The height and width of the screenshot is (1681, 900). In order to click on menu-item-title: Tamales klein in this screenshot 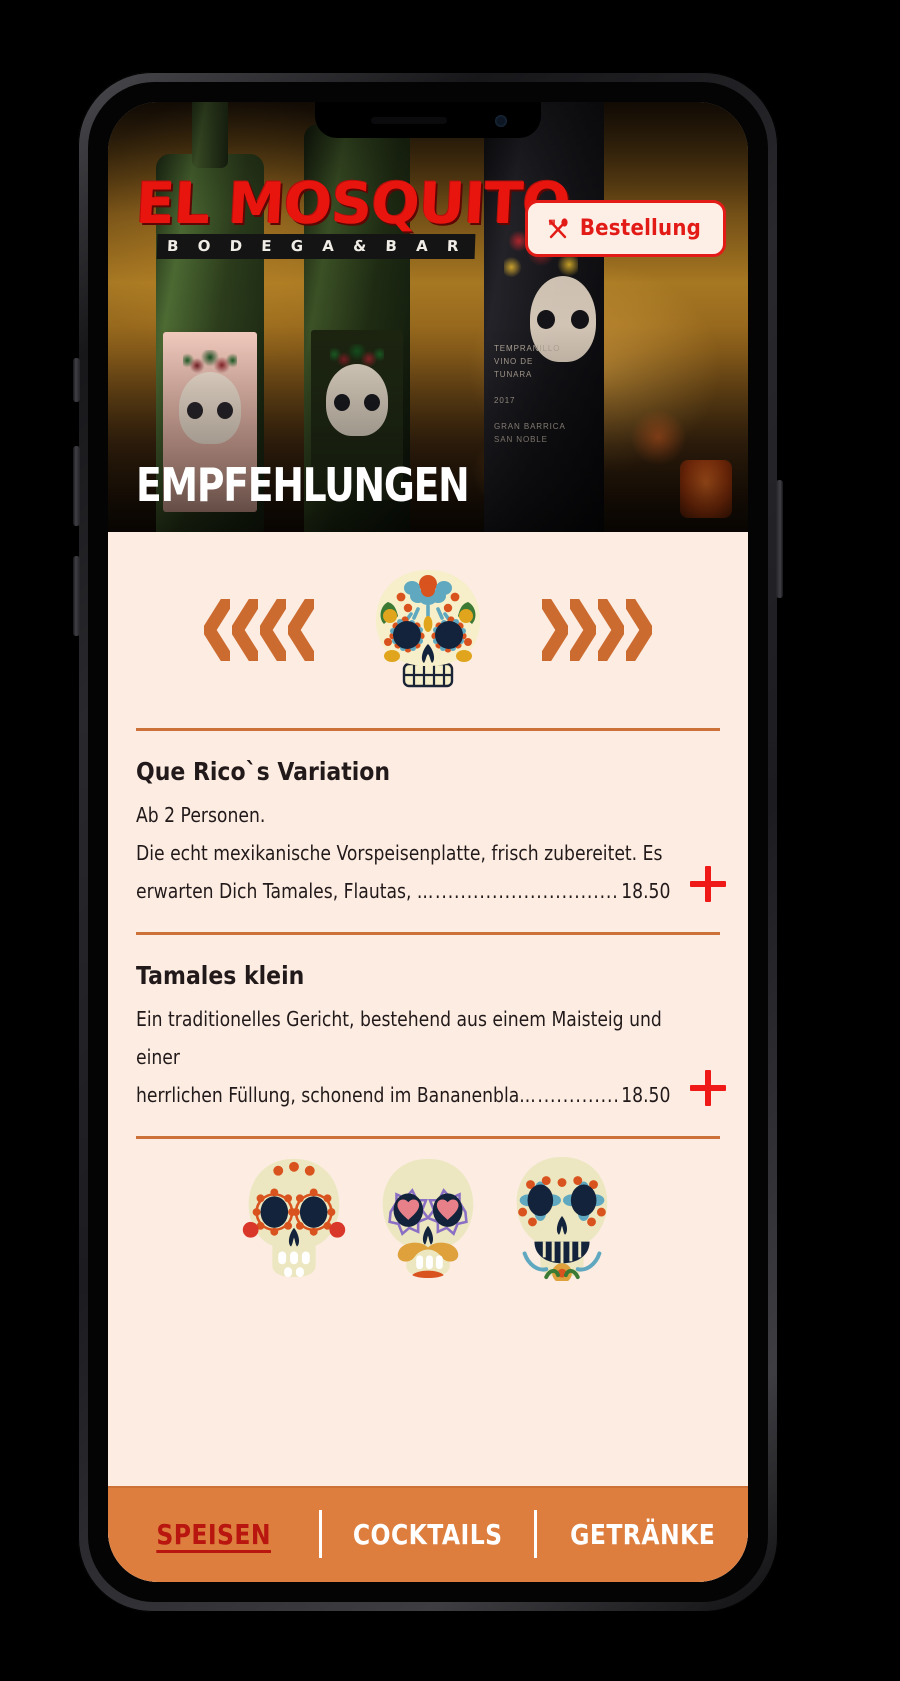, I will do `click(220, 975)`.